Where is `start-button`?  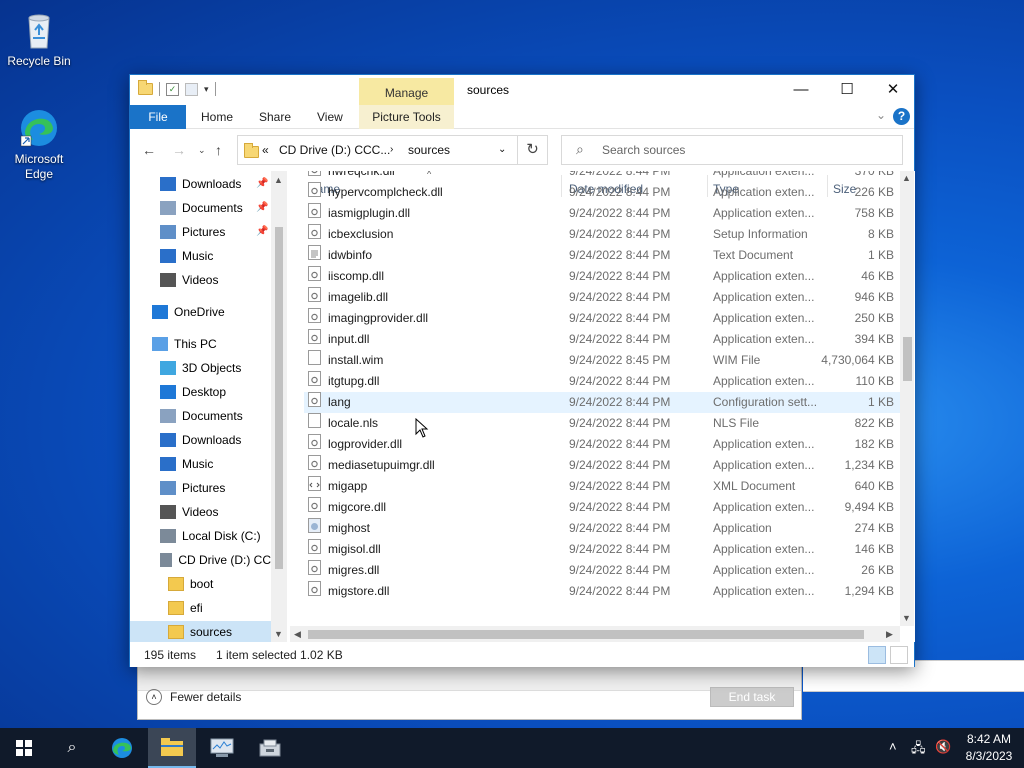 start-button is located at coordinates (24, 748).